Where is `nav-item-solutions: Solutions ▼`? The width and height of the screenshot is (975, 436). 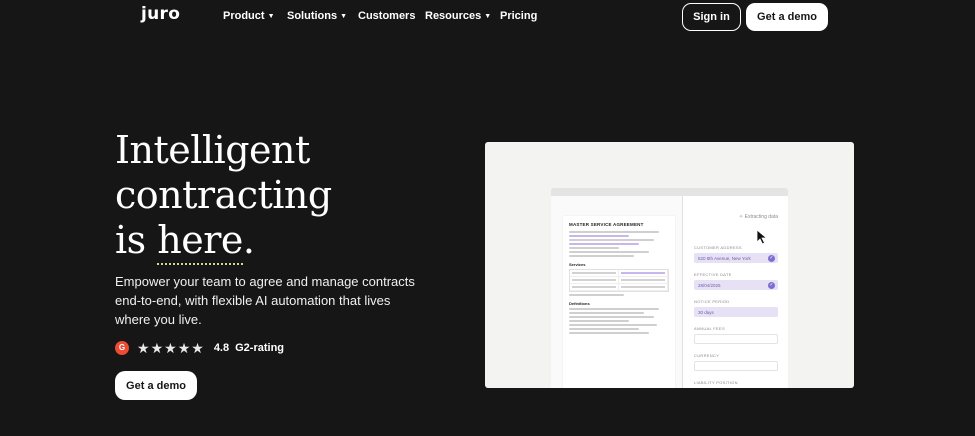
nav-item-solutions: Solutions ▼ is located at coordinates (317, 16).